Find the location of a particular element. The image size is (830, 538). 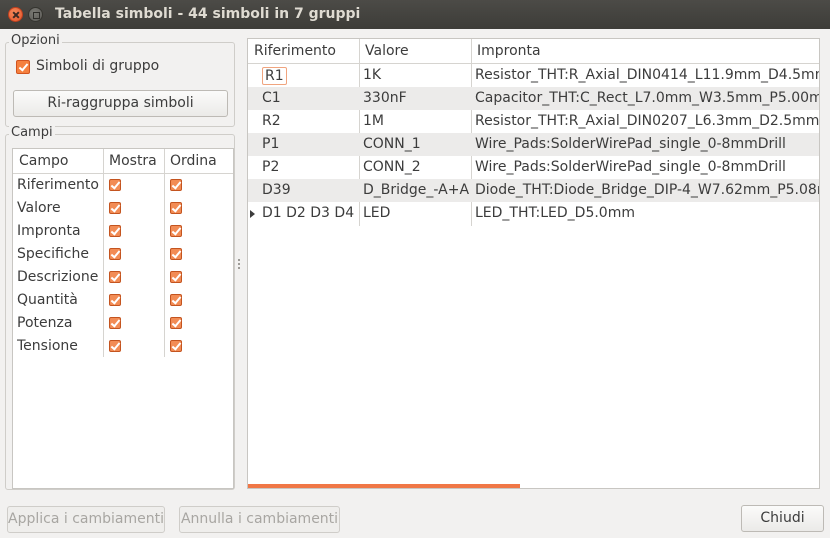

field-row: Tensione is located at coordinates (123, 346).